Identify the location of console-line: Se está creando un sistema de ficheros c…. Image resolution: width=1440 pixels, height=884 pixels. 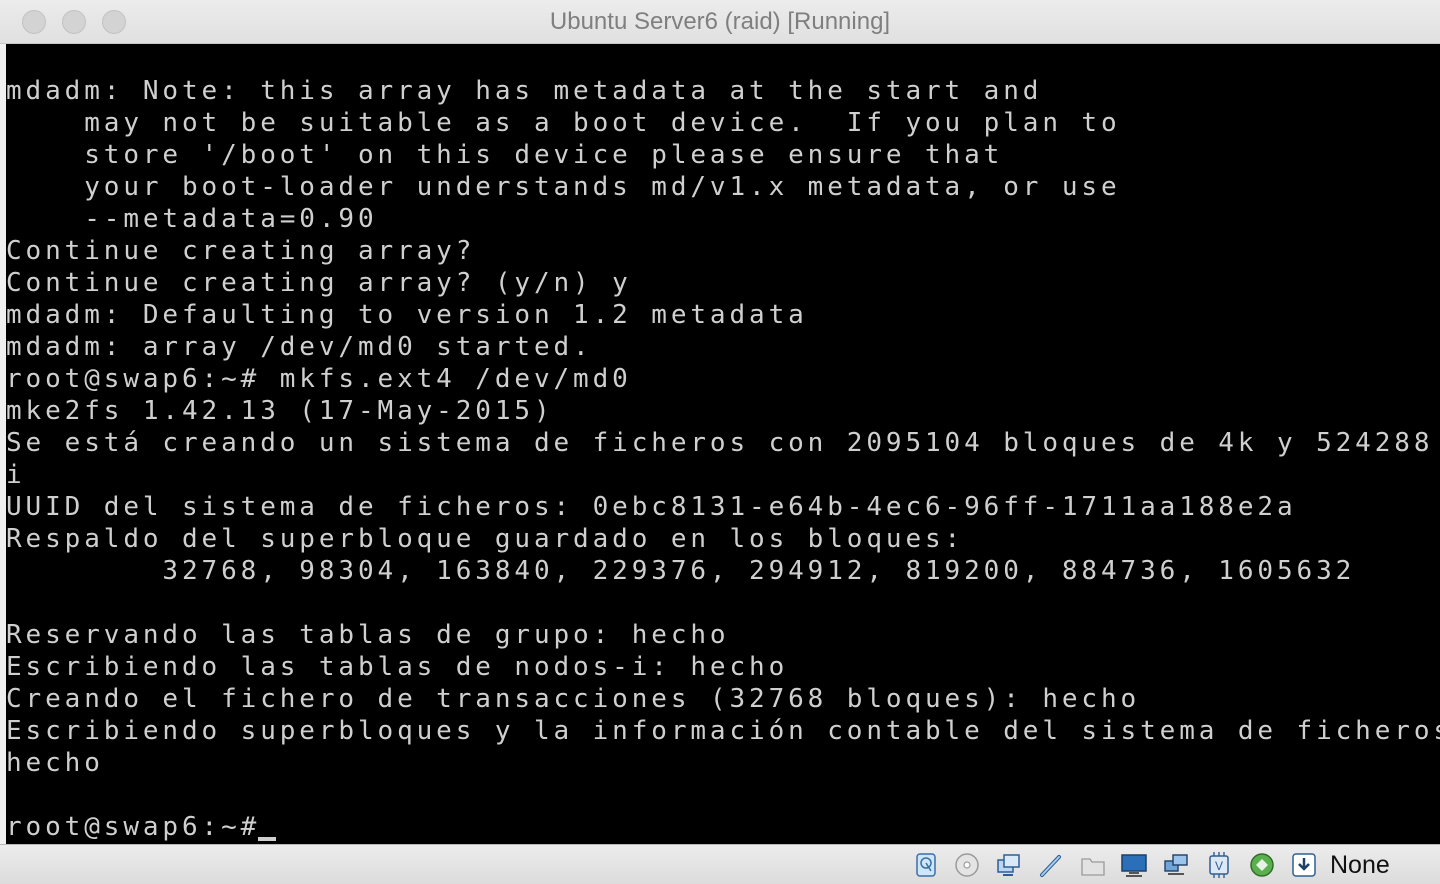
(723, 443).